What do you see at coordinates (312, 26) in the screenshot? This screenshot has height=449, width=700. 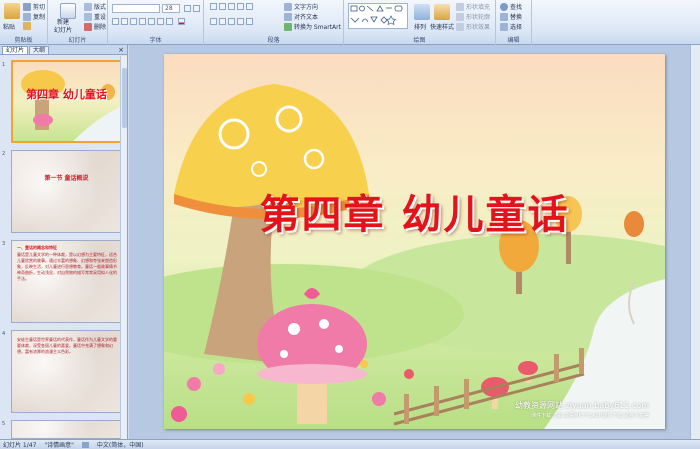 I see `smartart-button: 转换为 SmartArt` at bounding box center [312, 26].